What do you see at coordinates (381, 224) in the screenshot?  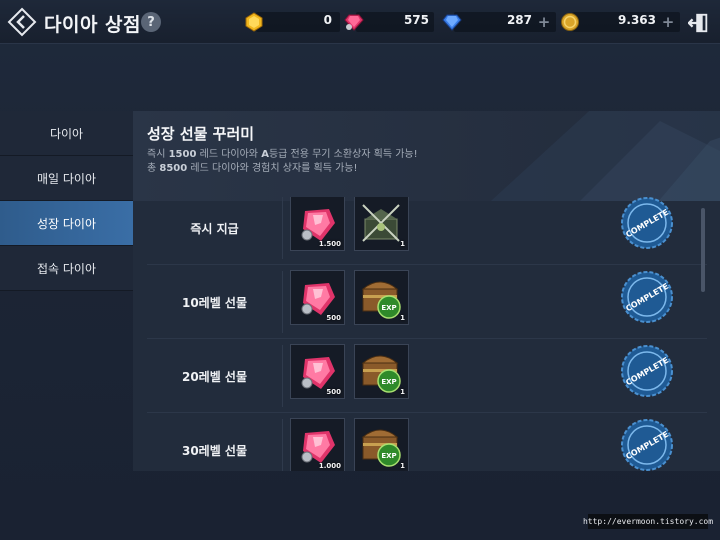 I see `reward-slot-weapon-chest: 1` at bounding box center [381, 224].